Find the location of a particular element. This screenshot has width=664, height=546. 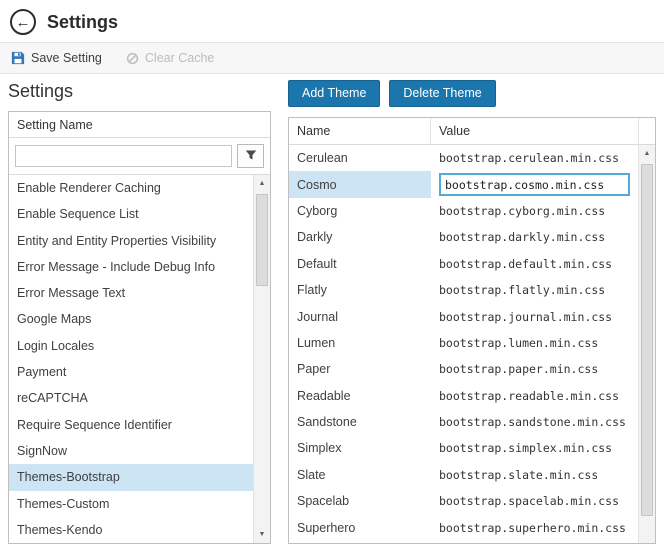

clear-cache-icon is located at coordinates (132, 58).